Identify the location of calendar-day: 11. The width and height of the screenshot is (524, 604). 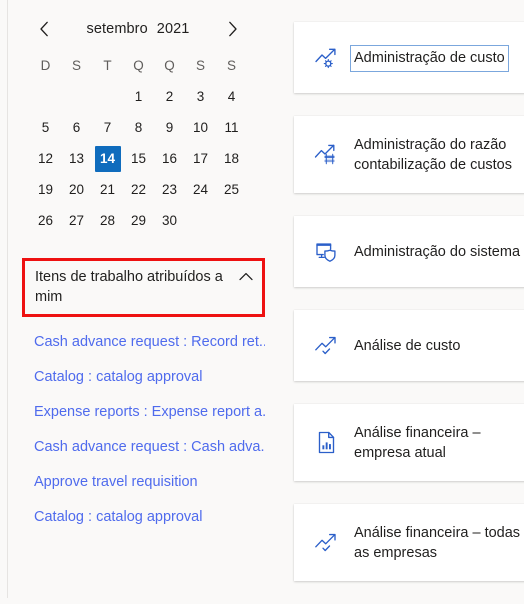
(231, 127).